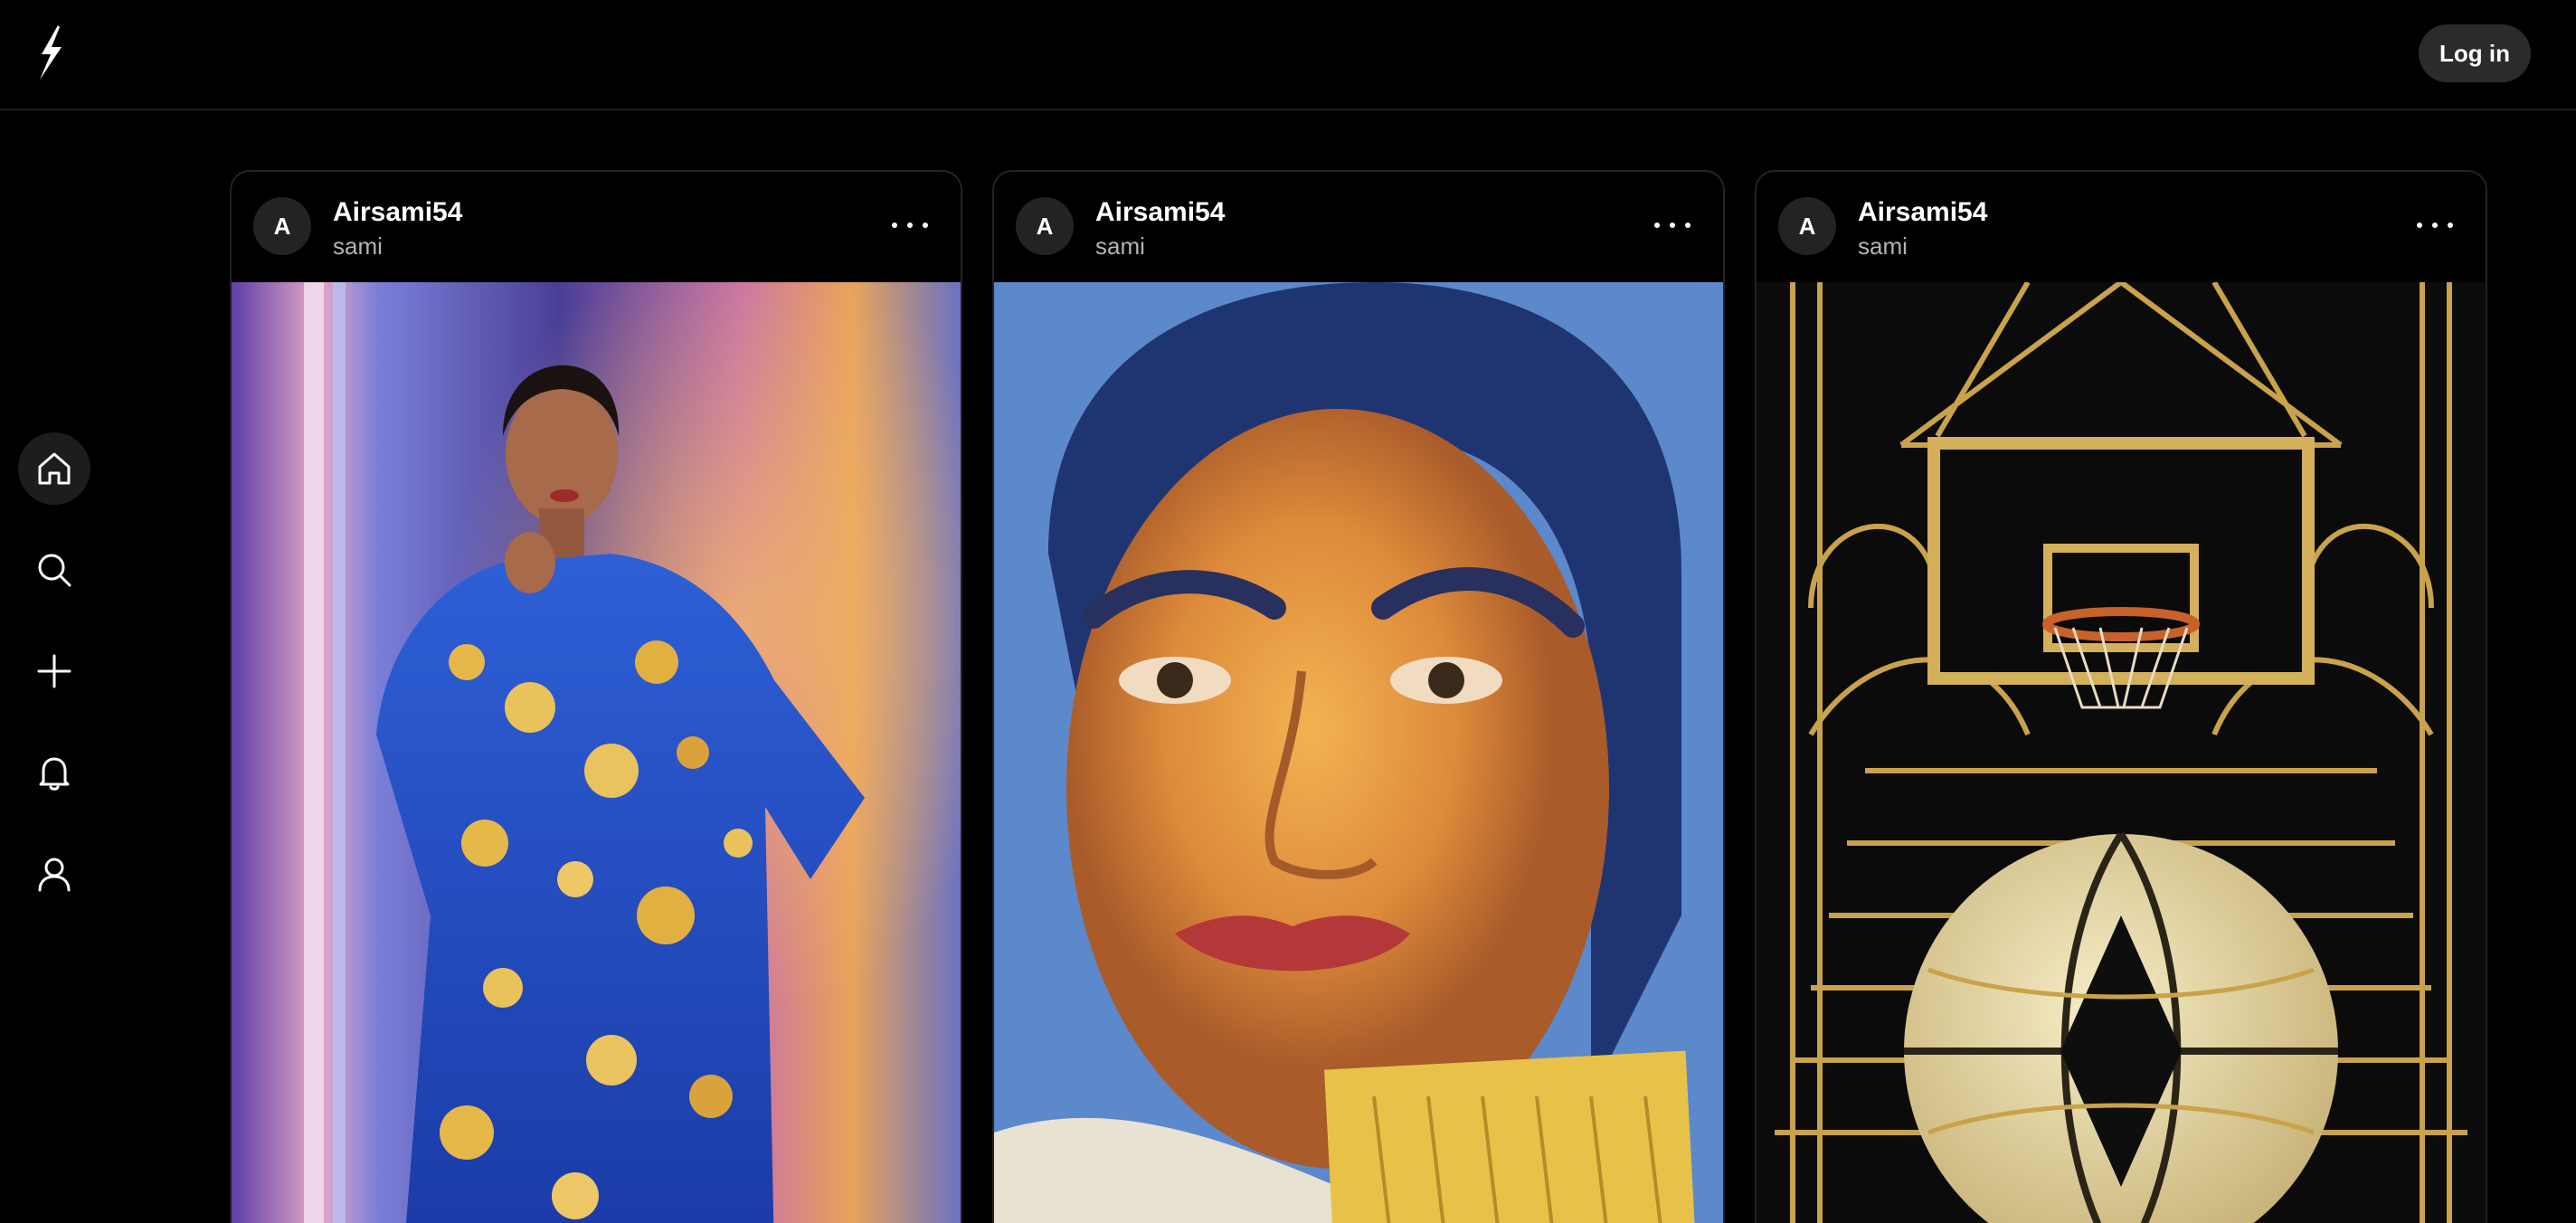  What do you see at coordinates (1288, 55) in the screenshot?
I see `top-bar: Log in` at bounding box center [1288, 55].